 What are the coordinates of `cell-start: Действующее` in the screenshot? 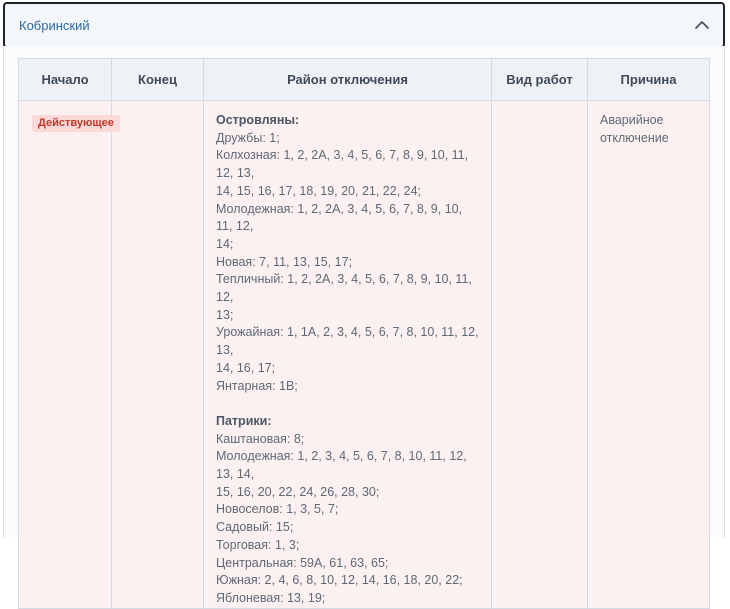 It's located at (69, 354).